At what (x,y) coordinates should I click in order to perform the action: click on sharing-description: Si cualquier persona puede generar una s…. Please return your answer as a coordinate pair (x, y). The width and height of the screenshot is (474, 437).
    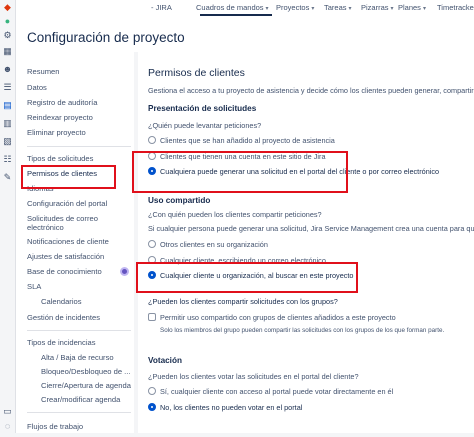
    Looking at the image, I should click on (311, 228).